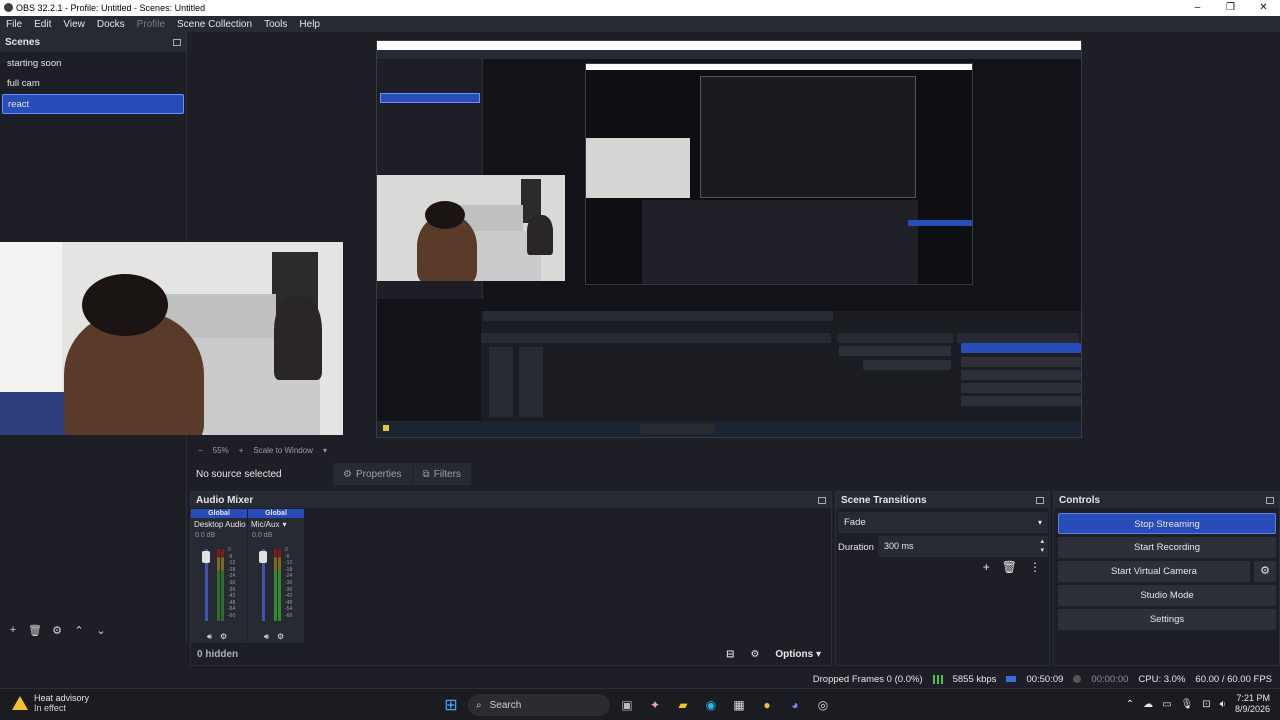 This screenshot has height=720, width=1280. Describe the element at coordinates (232, 569) in the screenshot. I see `meter-scale-18: -18` at that location.